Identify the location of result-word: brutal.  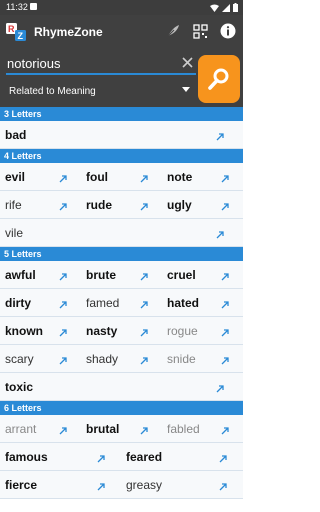
(103, 429).